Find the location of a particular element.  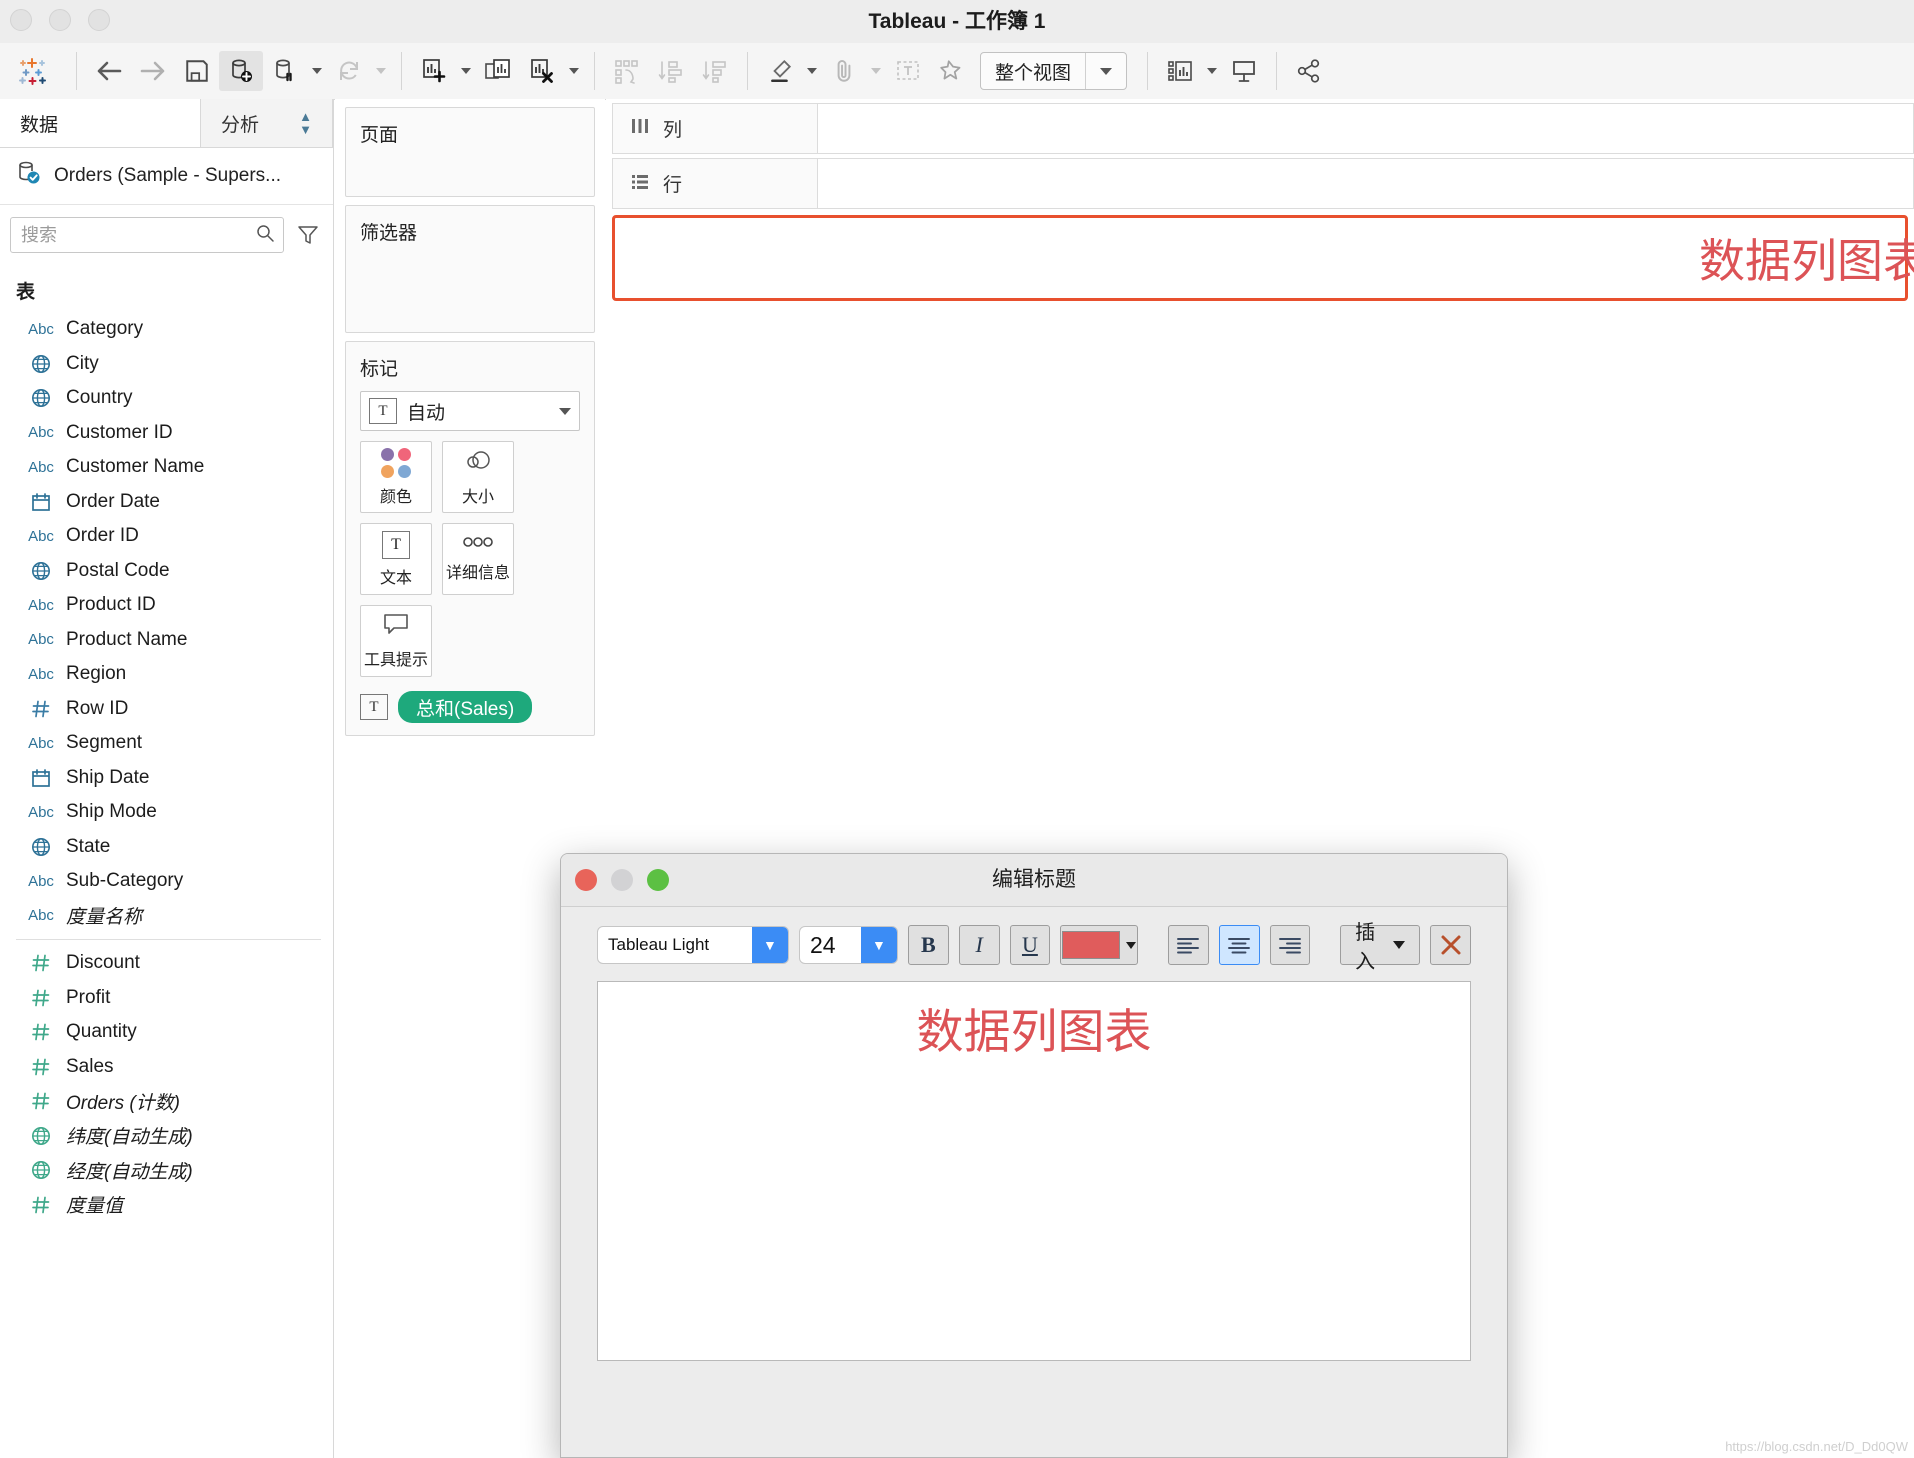

align-right-button is located at coordinates (1290, 945).